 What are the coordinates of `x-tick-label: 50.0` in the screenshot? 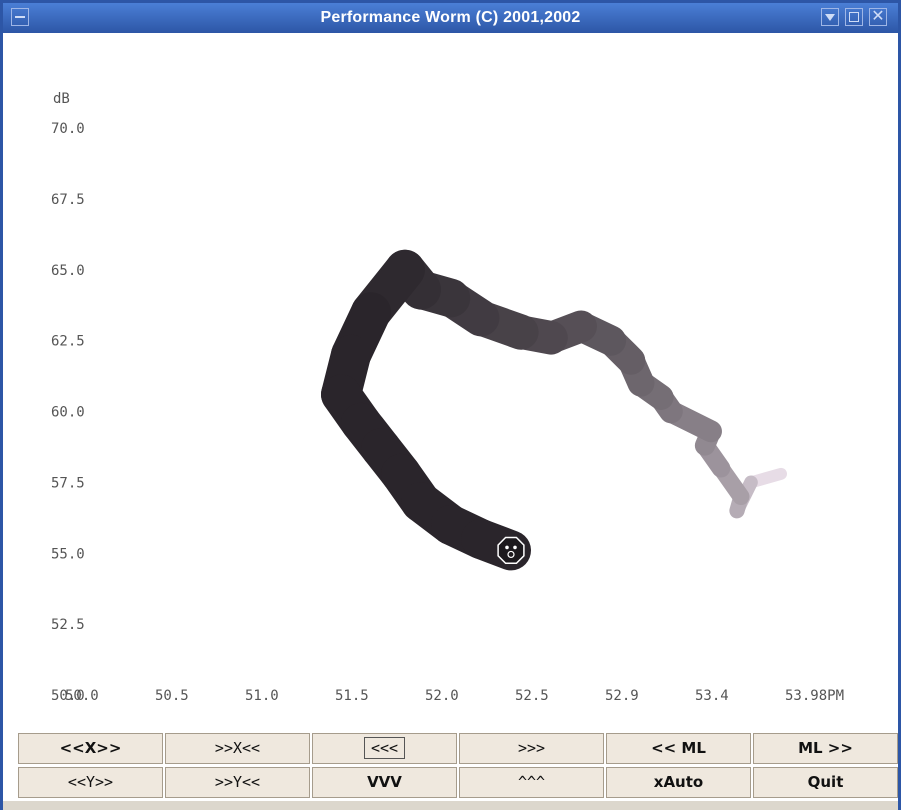 It's located at (82, 696).